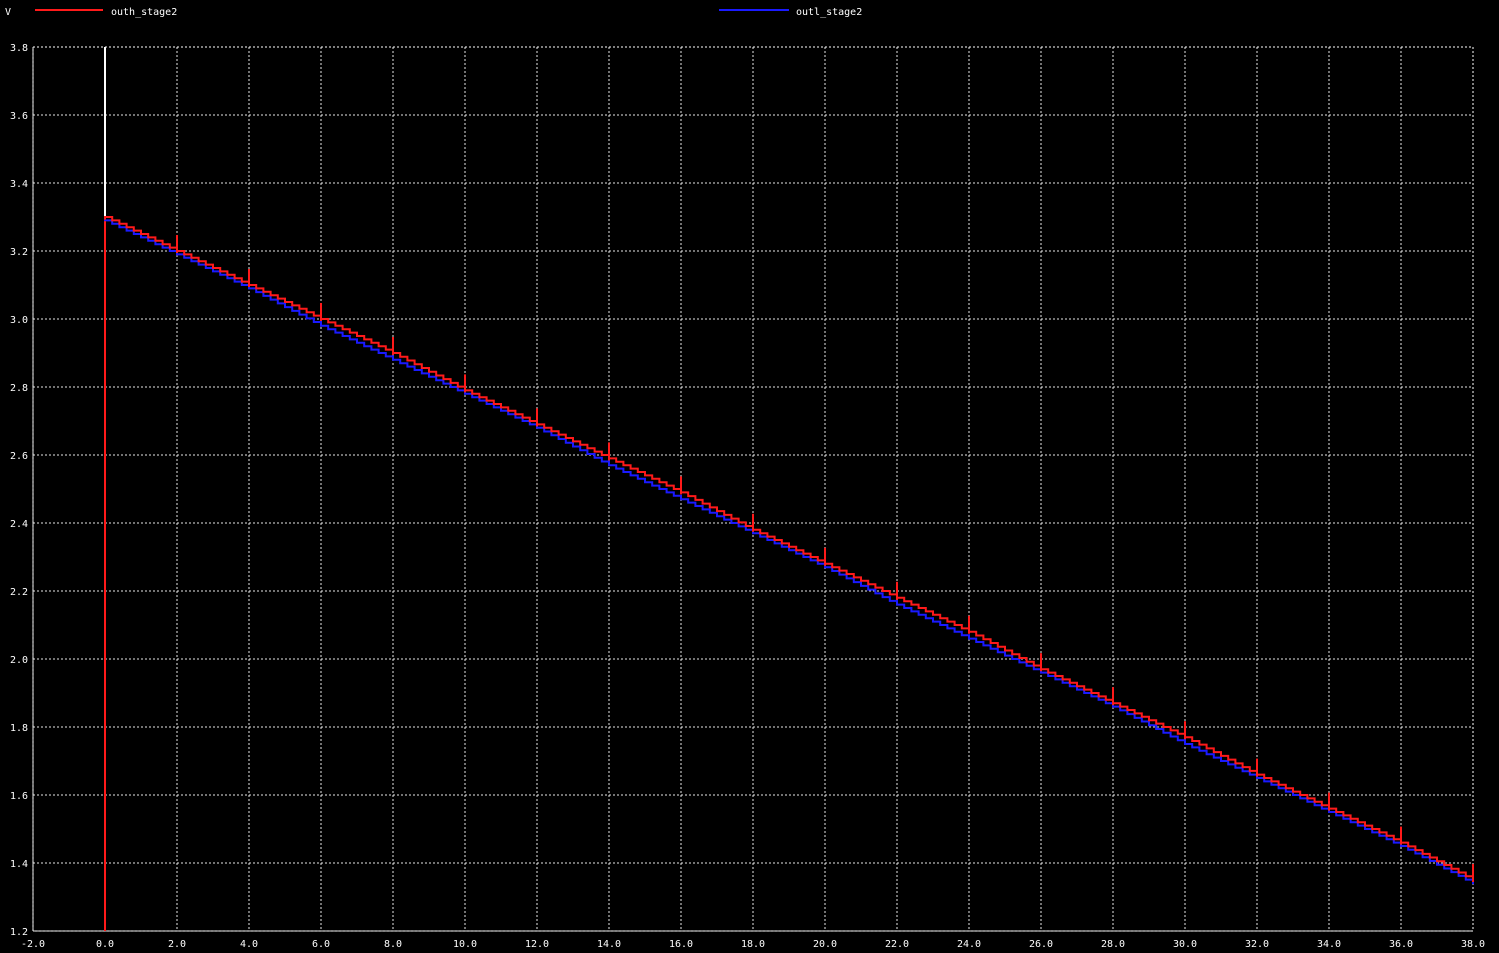  I want to click on x-tick-label: 36.0, so click(1401, 944).